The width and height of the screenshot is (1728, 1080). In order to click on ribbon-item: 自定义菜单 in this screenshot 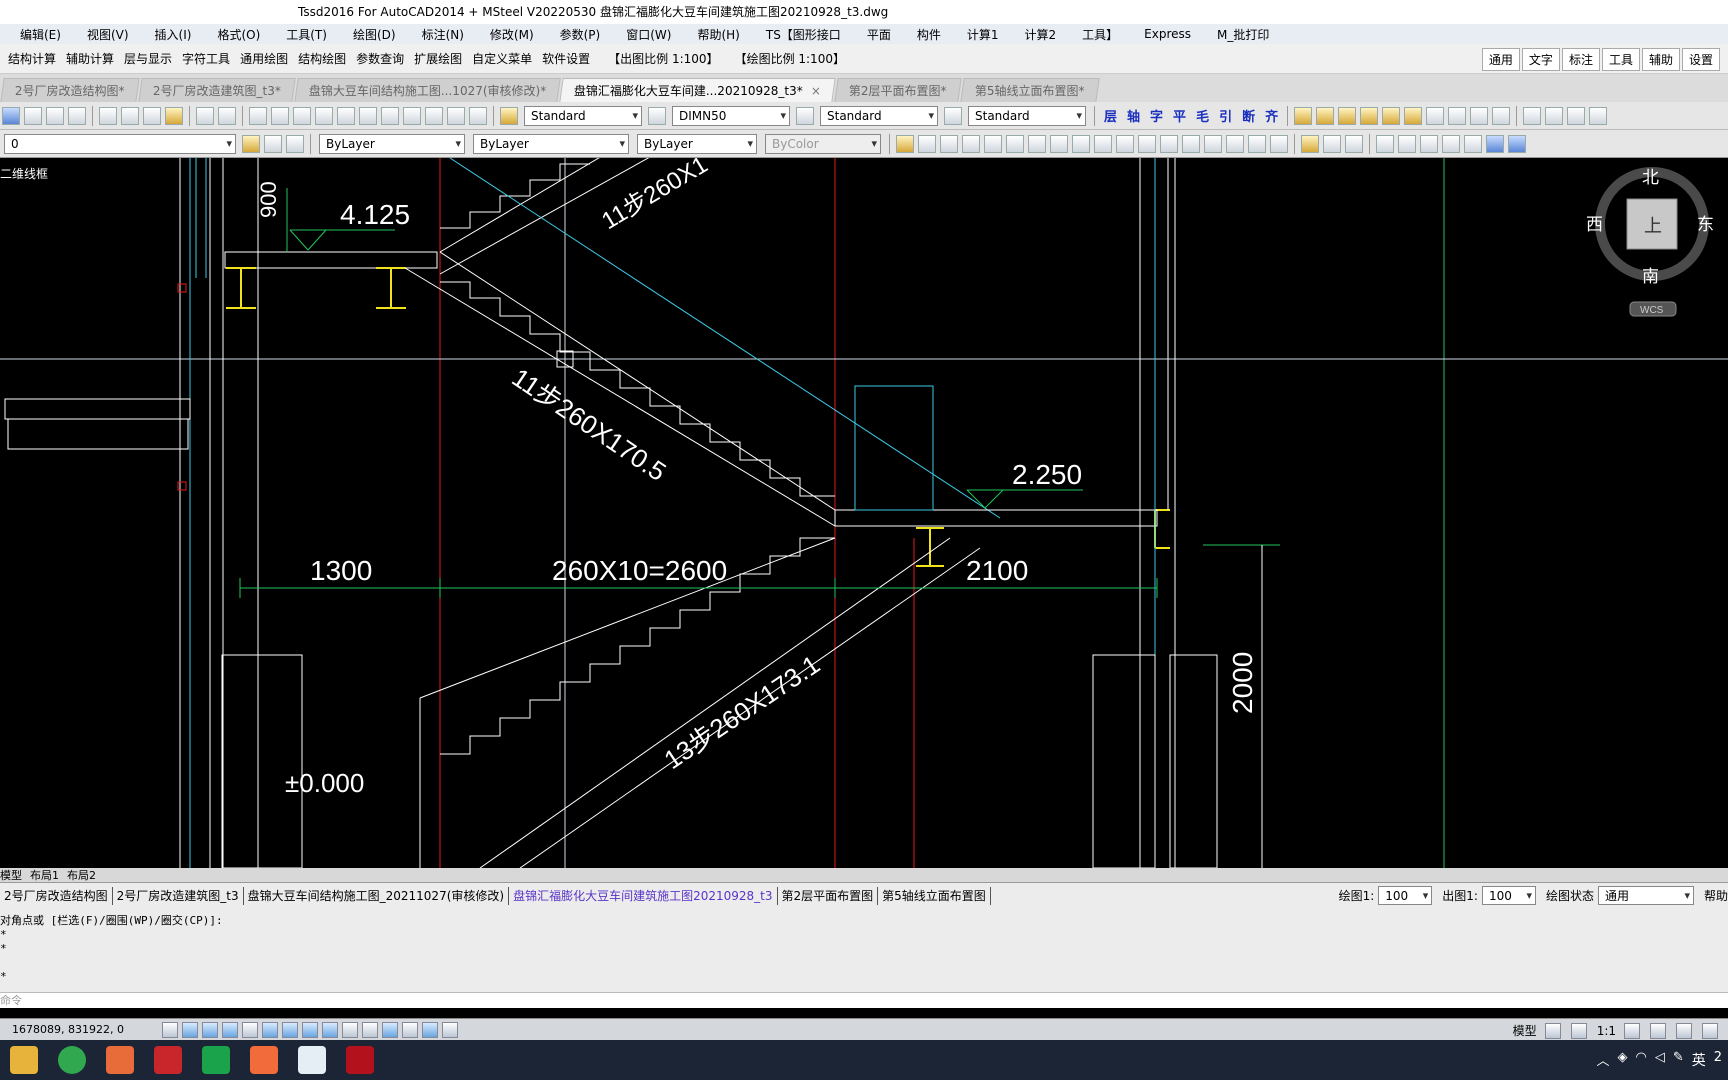, I will do `click(502, 58)`.